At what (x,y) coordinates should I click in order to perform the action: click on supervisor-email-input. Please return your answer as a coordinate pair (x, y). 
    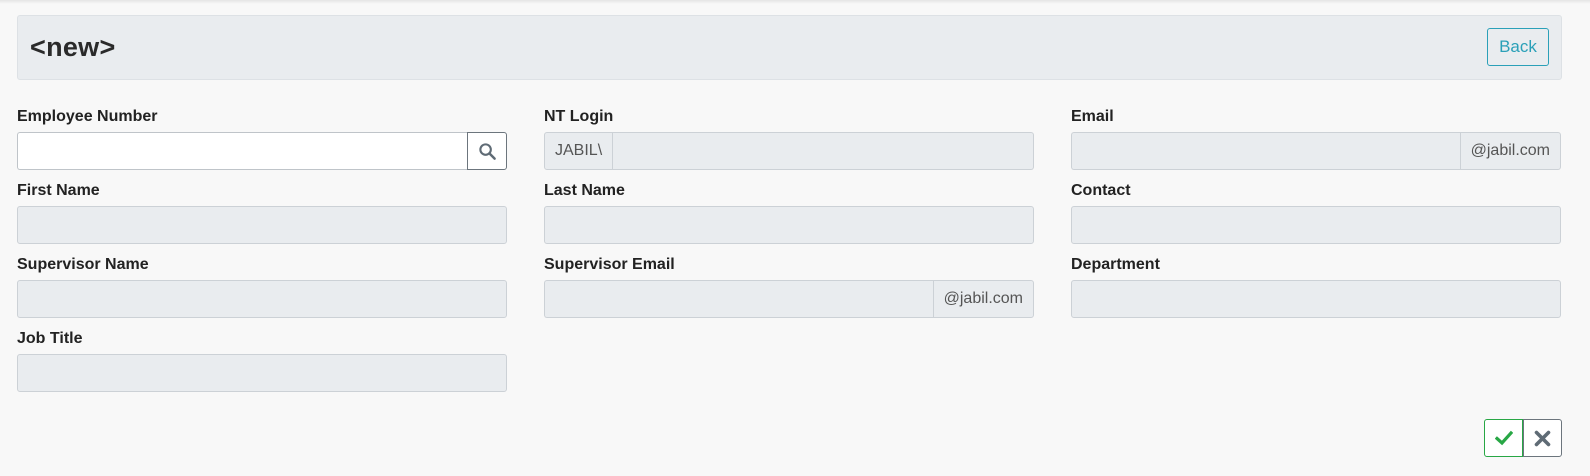
    Looking at the image, I should click on (738, 299).